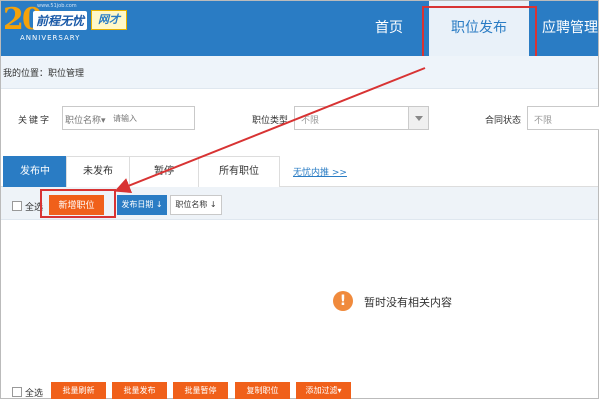 This screenshot has height=399, width=599. Describe the element at coordinates (310, 121) in the screenshot. I see `job-type-value: 不限` at that location.